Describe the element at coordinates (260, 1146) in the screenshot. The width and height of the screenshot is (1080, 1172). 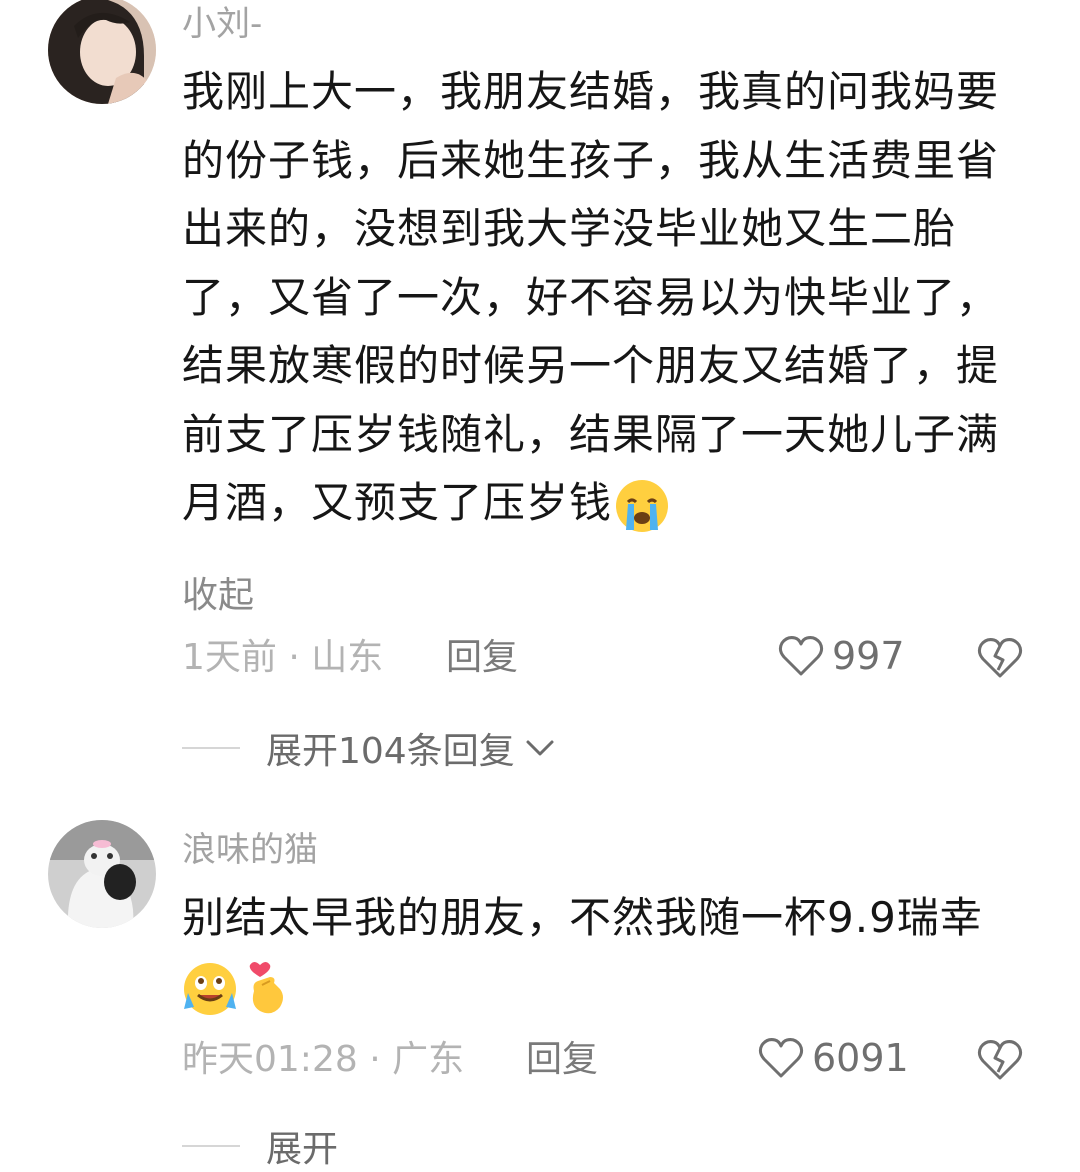
I see `expand-replies-button: 展开` at that location.